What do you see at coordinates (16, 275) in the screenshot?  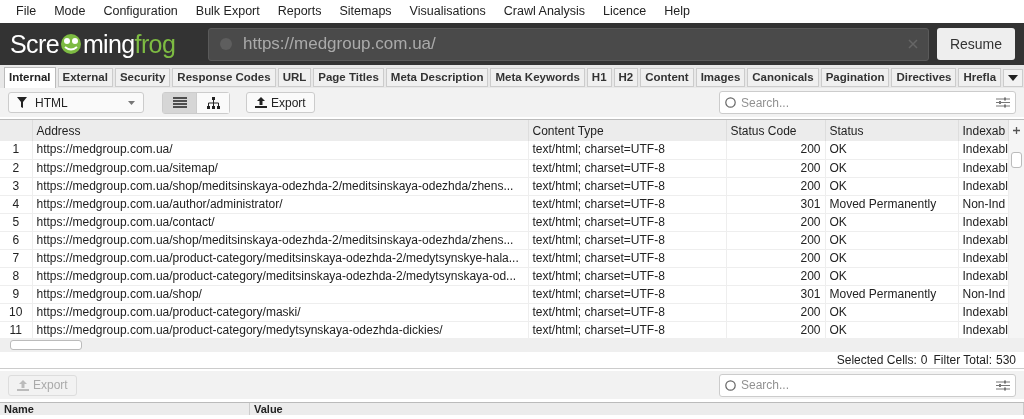 I see `row-number: 8` at bounding box center [16, 275].